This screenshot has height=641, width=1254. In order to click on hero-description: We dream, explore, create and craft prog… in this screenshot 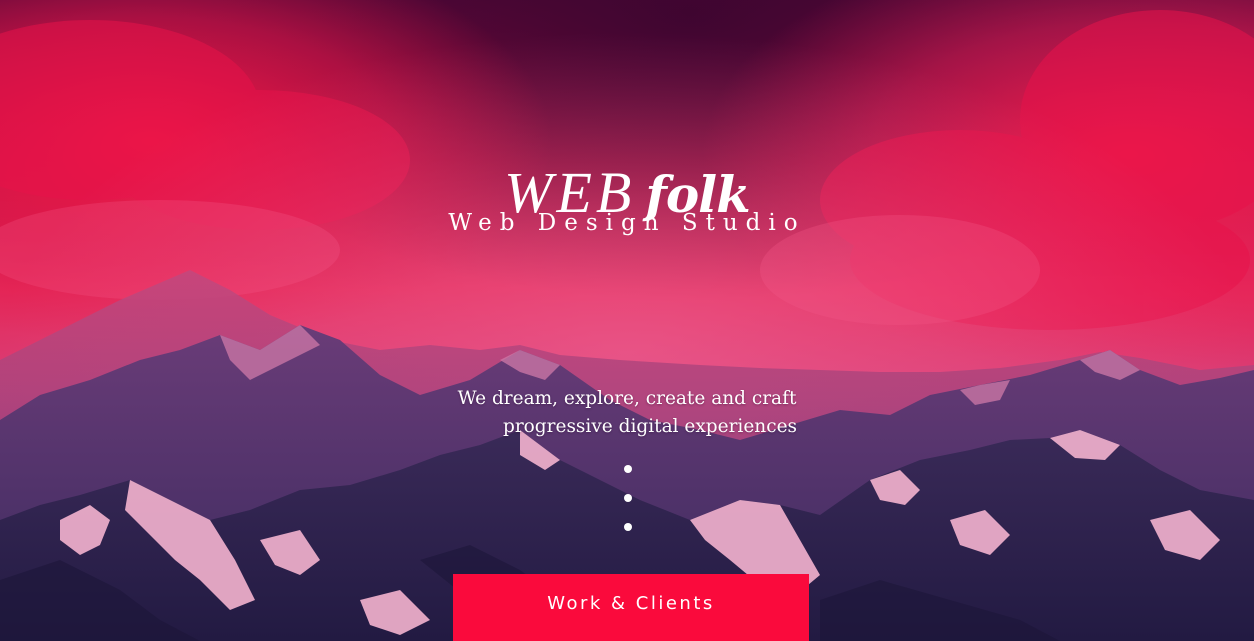, I will do `click(627, 413)`.